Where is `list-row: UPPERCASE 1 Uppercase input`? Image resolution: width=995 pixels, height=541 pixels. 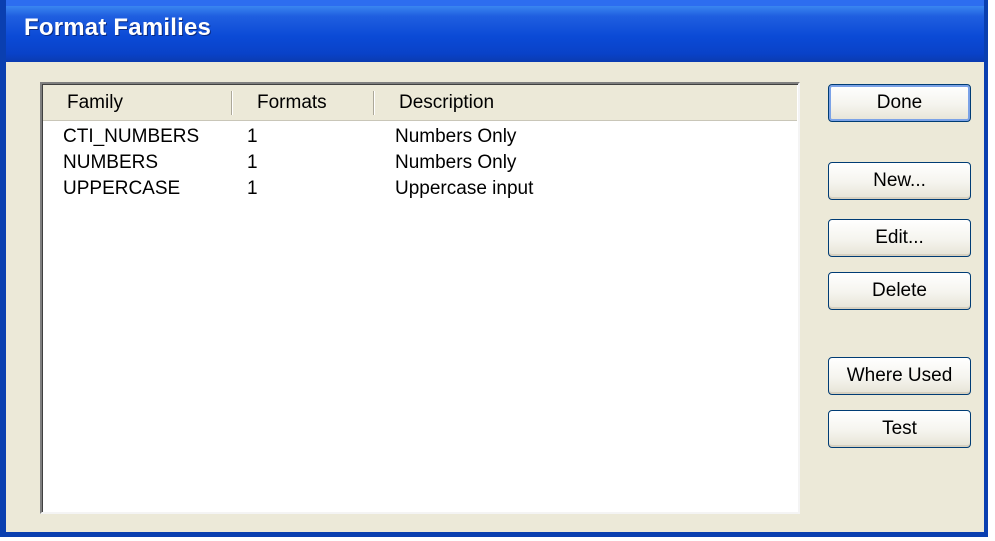
list-row: UPPERCASE 1 Uppercase input is located at coordinates (420, 189).